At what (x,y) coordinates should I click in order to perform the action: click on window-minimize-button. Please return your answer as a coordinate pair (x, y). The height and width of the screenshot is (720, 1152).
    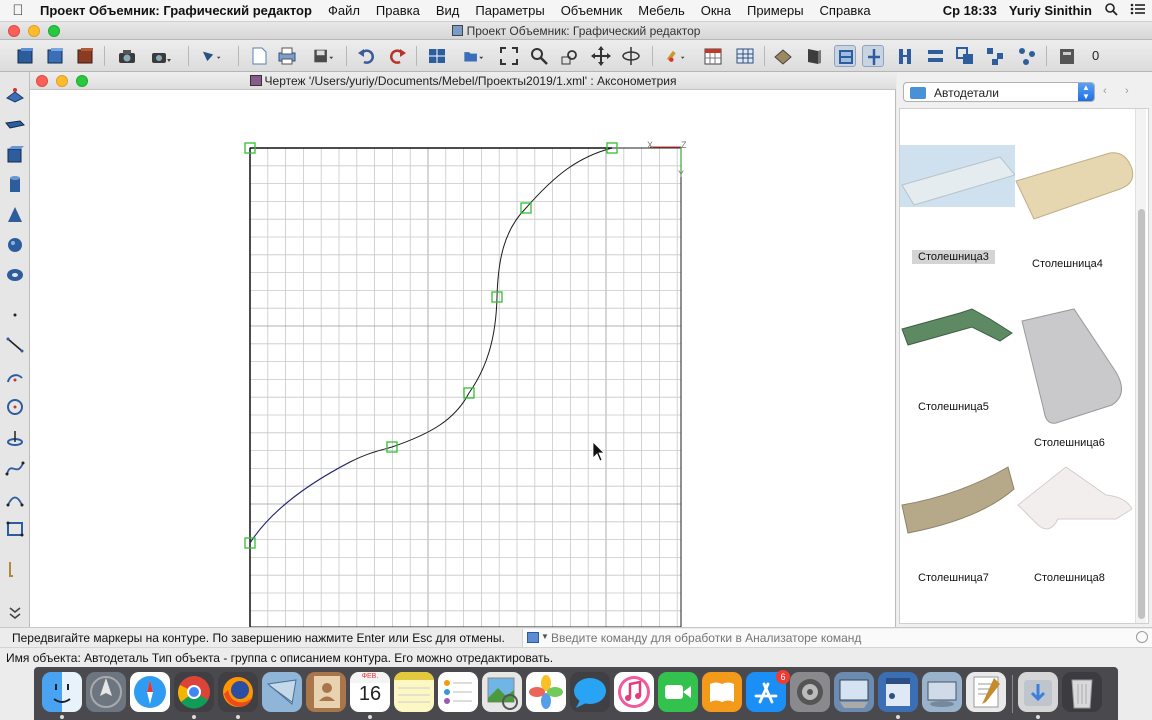
    Looking at the image, I should click on (34, 31).